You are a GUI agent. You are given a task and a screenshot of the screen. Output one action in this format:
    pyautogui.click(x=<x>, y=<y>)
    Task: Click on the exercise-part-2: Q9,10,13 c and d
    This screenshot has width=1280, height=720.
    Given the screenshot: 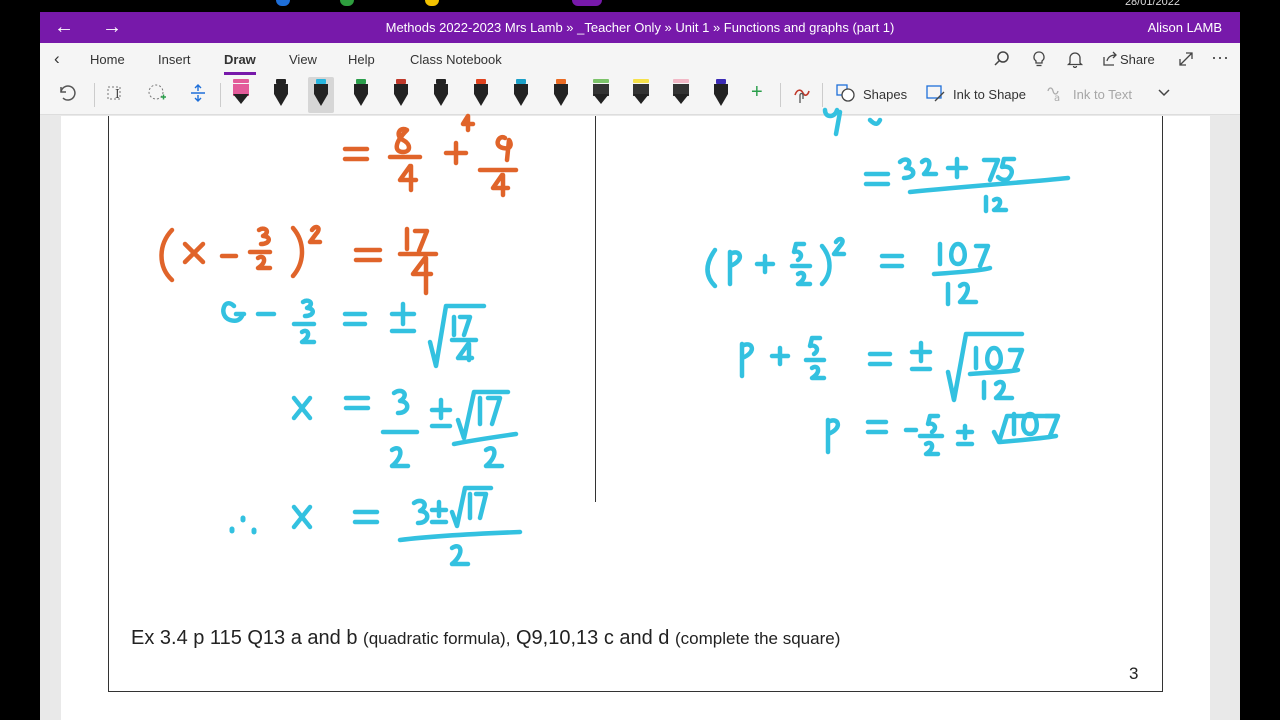 What is the action you would take?
    pyautogui.click(x=592, y=638)
    